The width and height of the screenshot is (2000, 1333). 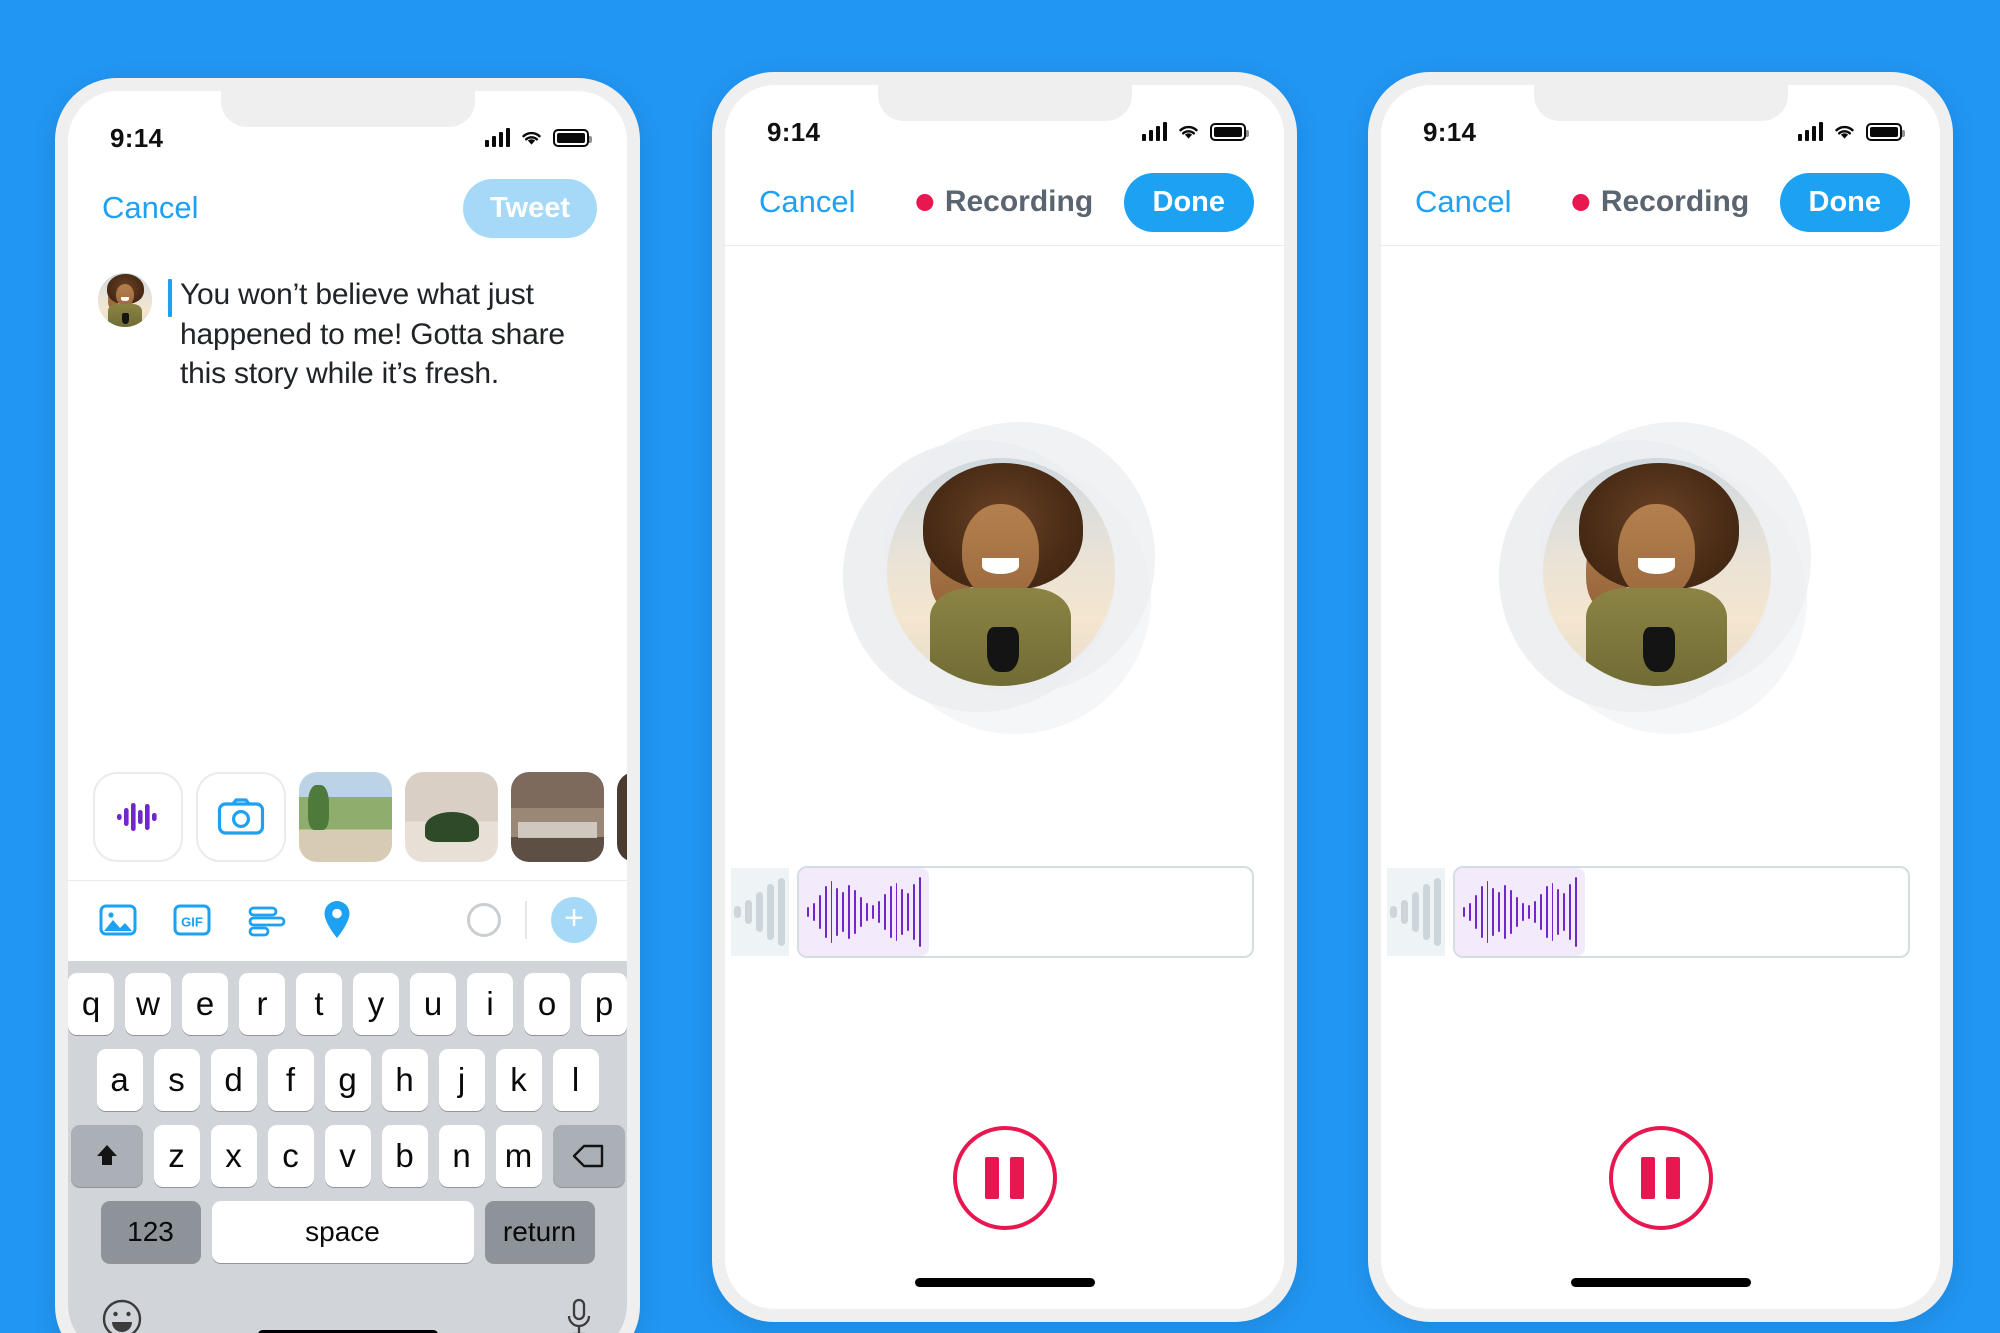 What do you see at coordinates (1654, 578) in the screenshot?
I see `avatar-pulse-group` at bounding box center [1654, 578].